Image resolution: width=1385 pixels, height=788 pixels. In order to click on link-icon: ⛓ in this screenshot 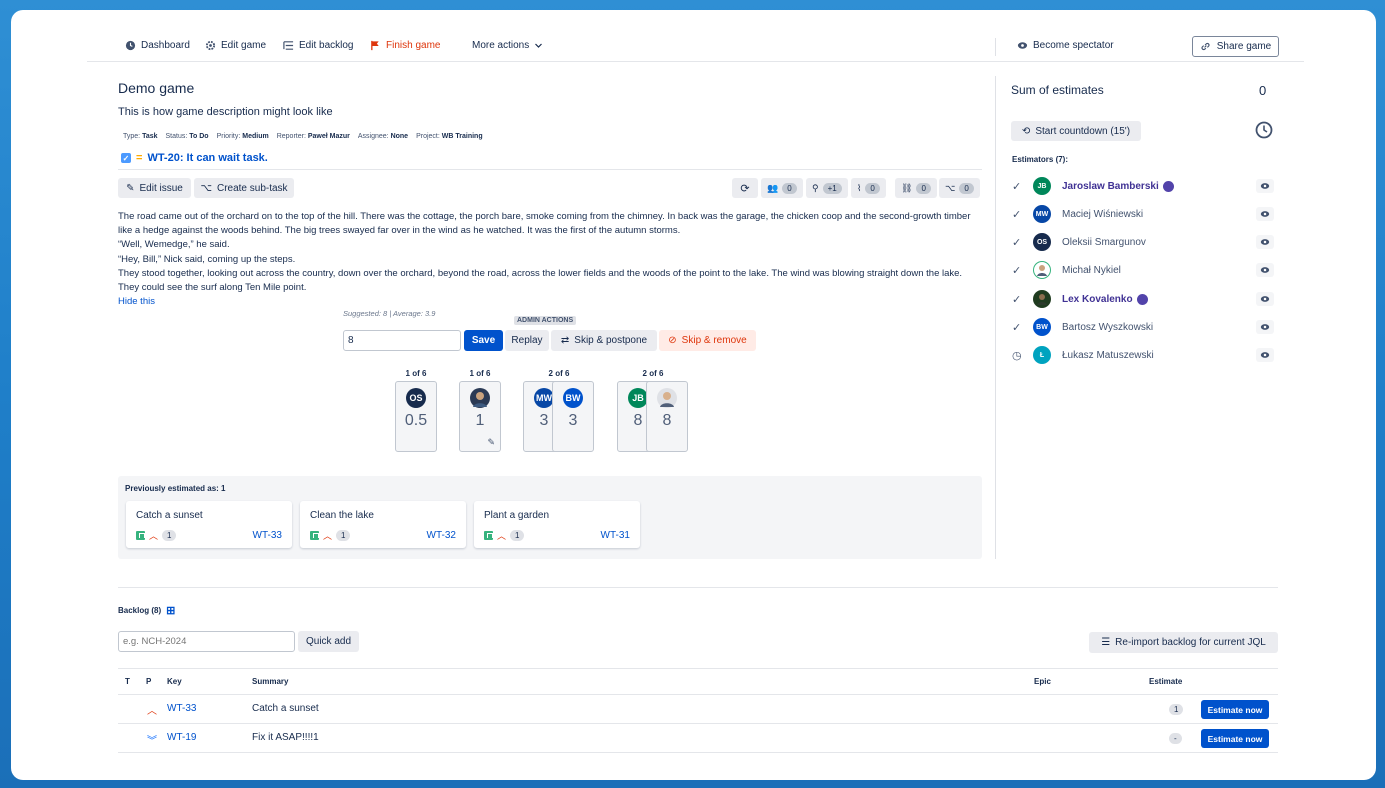, I will do `click(907, 187)`.